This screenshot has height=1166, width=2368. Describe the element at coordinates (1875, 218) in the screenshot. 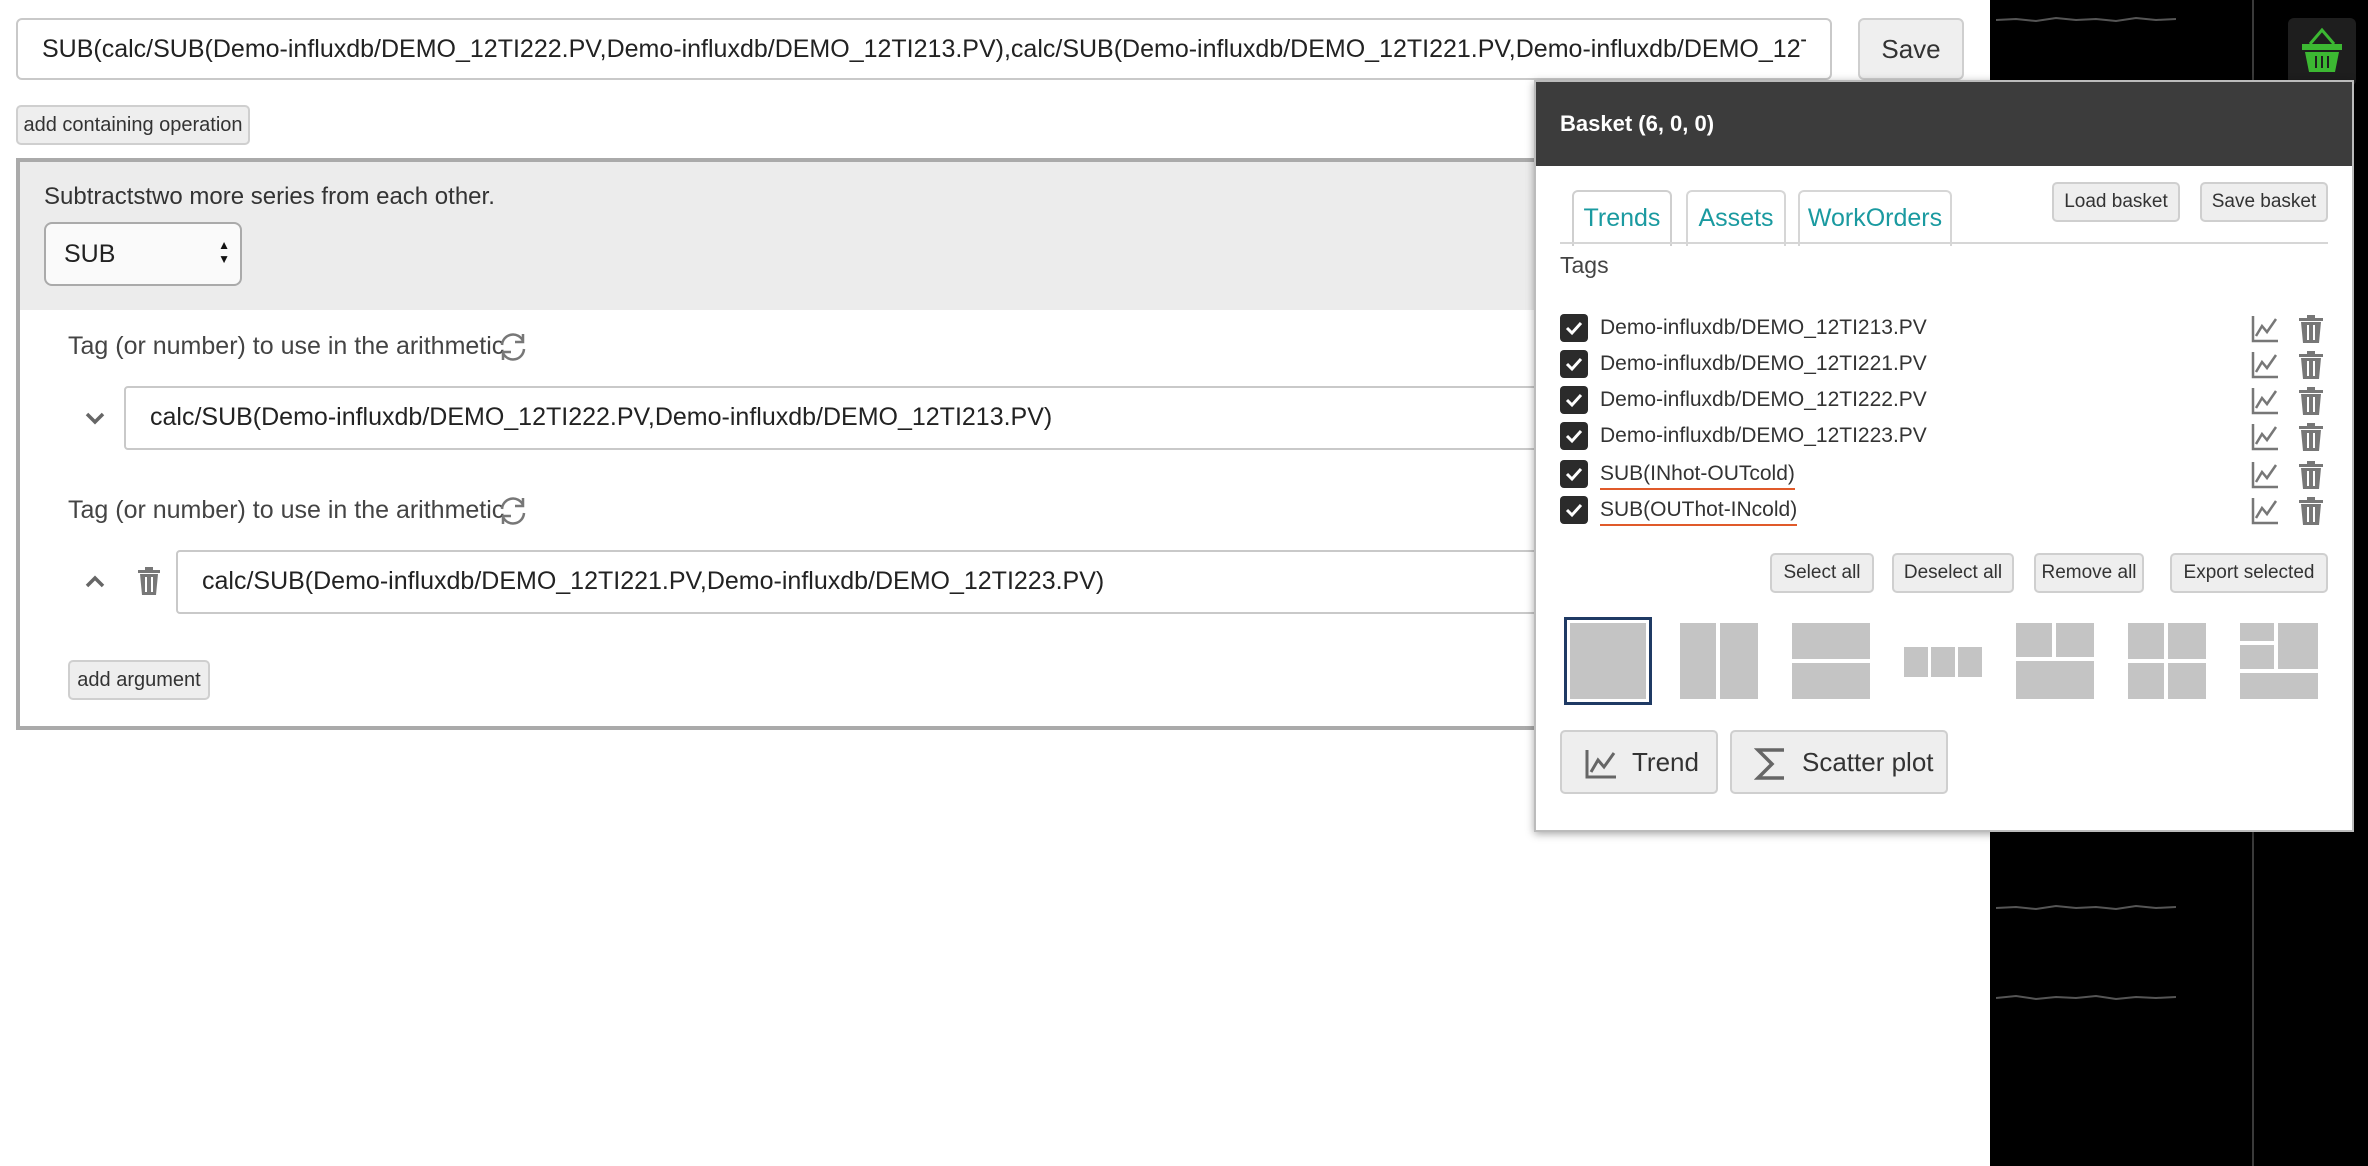

I see `tab-workorders: WorkOrders` at that location.